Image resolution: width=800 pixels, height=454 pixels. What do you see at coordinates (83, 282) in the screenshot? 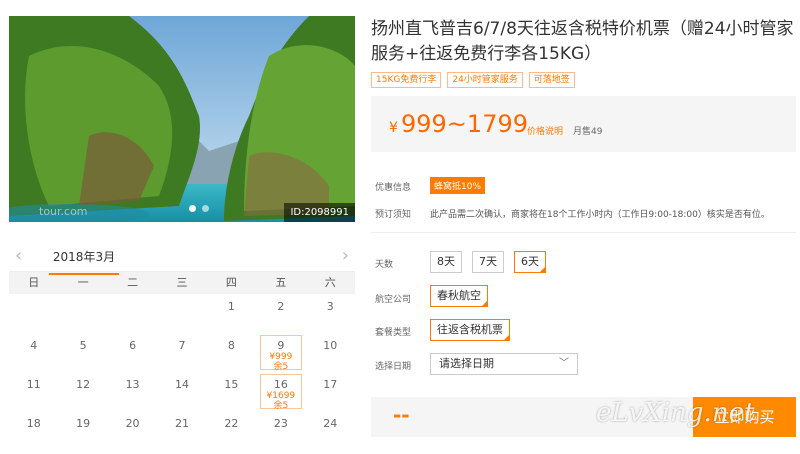
I see `weekday-label: 一` at bounding box center [83, 282].